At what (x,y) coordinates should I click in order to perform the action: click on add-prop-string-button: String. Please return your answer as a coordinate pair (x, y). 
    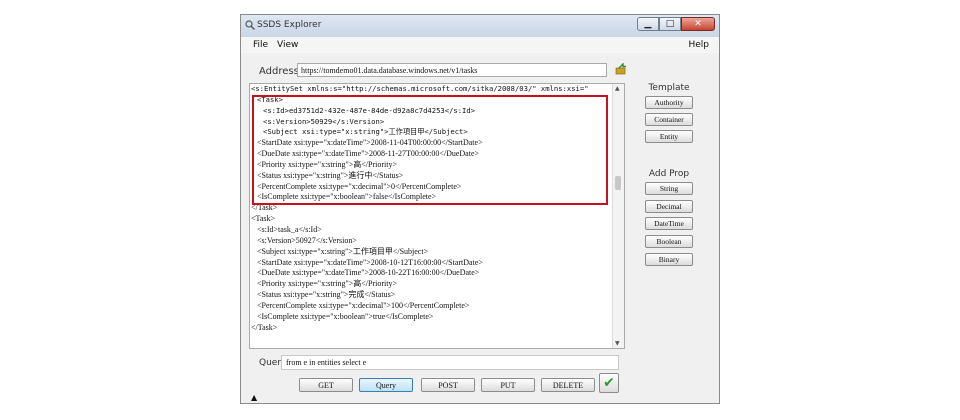
    Looking at the image, I should click on (669, 188).